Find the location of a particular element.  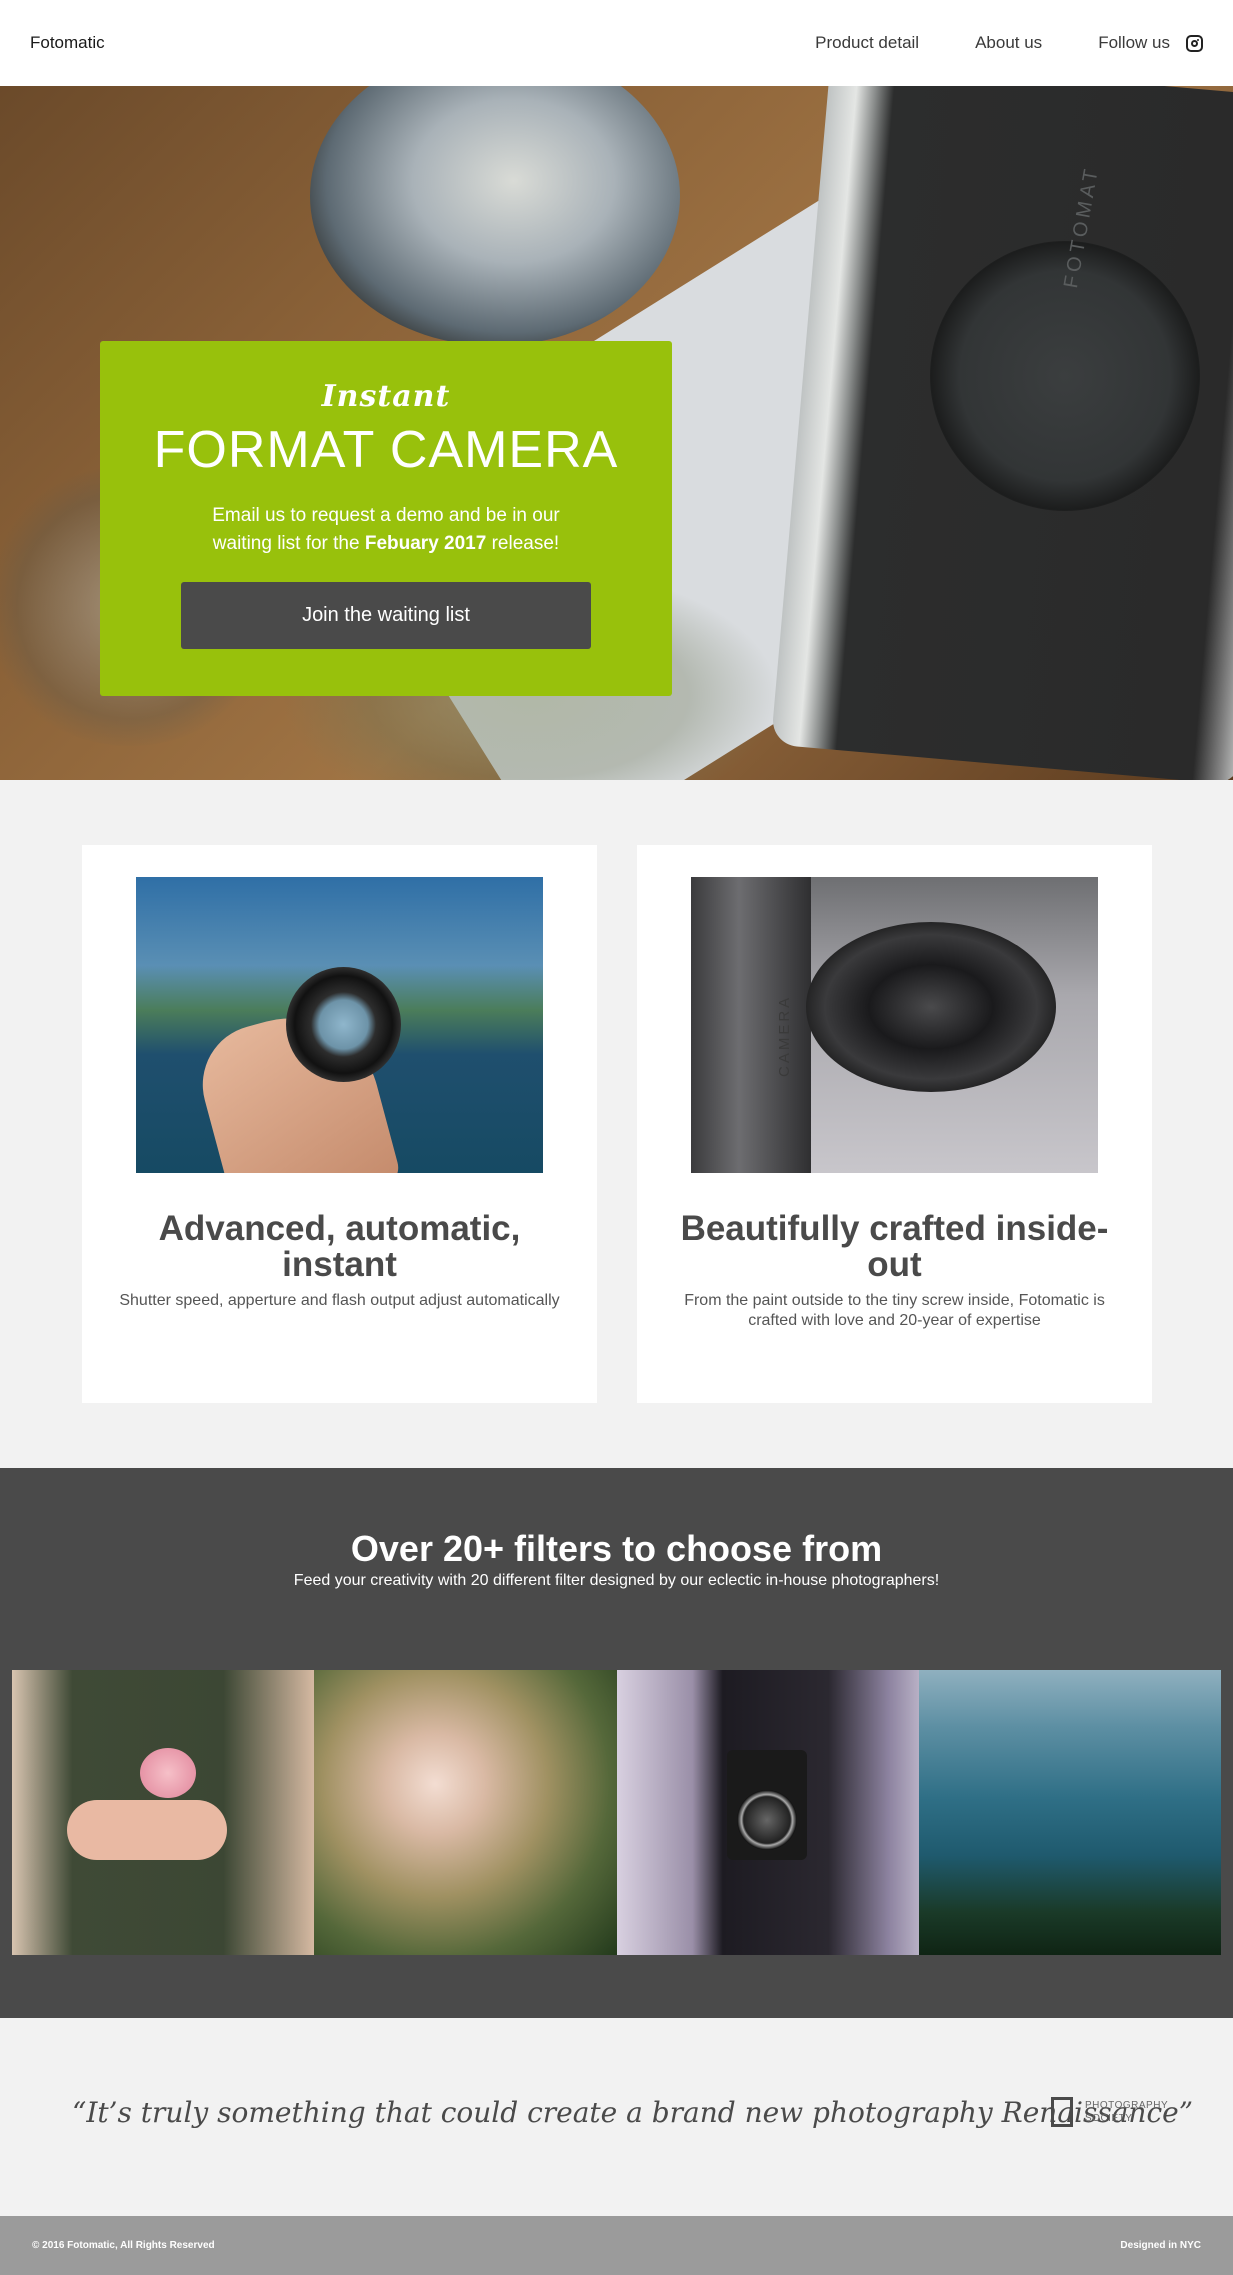

nav-links: Product detail About us Follow us is located at coordinates (981, 43).